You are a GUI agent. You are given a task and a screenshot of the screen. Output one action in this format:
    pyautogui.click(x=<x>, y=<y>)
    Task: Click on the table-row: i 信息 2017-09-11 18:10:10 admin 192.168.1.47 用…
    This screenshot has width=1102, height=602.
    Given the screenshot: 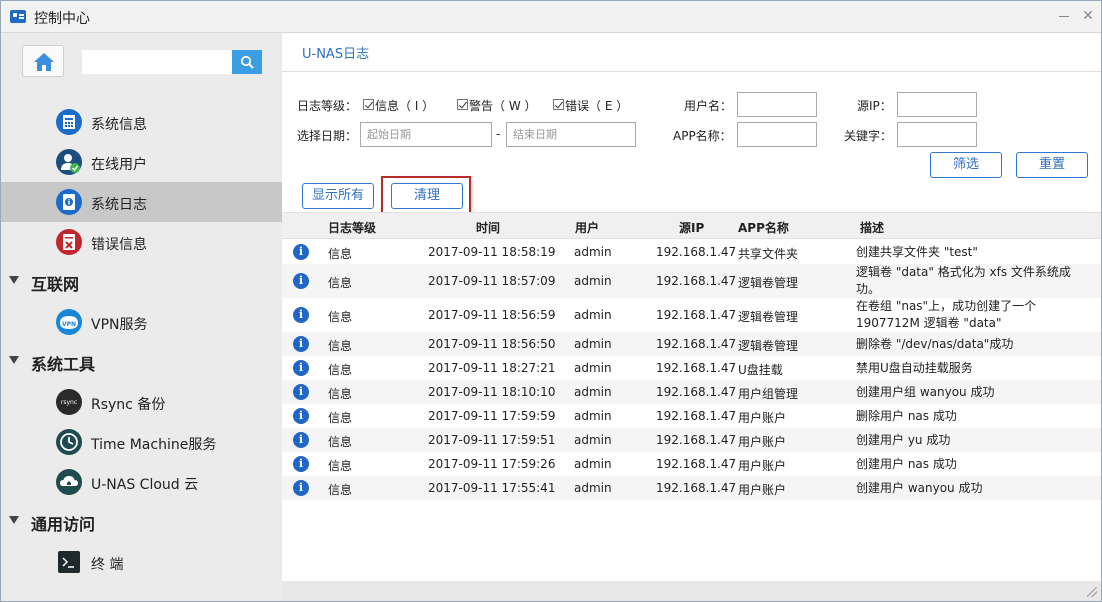 What is the action you would take?
    pyautogui.click(x=691, y=392)
    